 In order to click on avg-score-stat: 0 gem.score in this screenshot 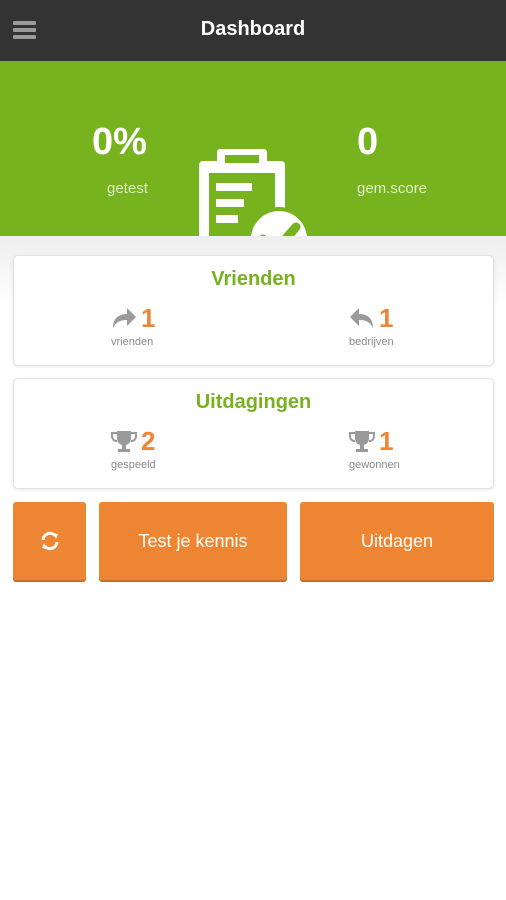, I will do `click(392, 160)`.